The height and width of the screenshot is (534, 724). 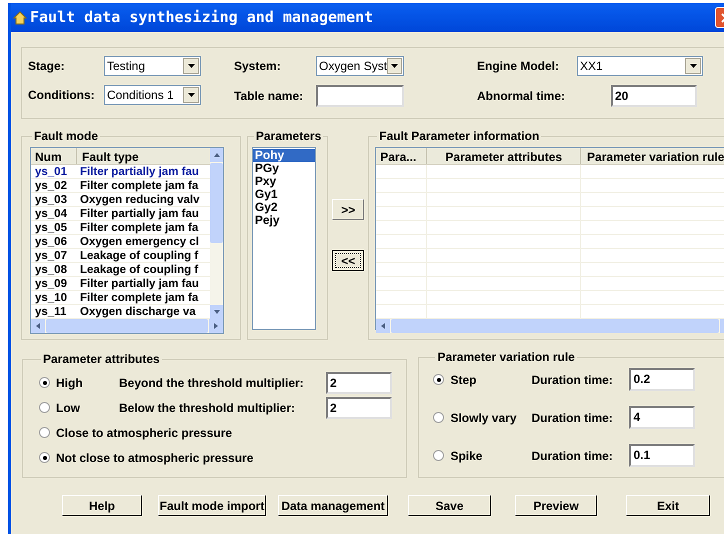 I want to click on table-cell-text: ys_07, so click(x=51, y=255).